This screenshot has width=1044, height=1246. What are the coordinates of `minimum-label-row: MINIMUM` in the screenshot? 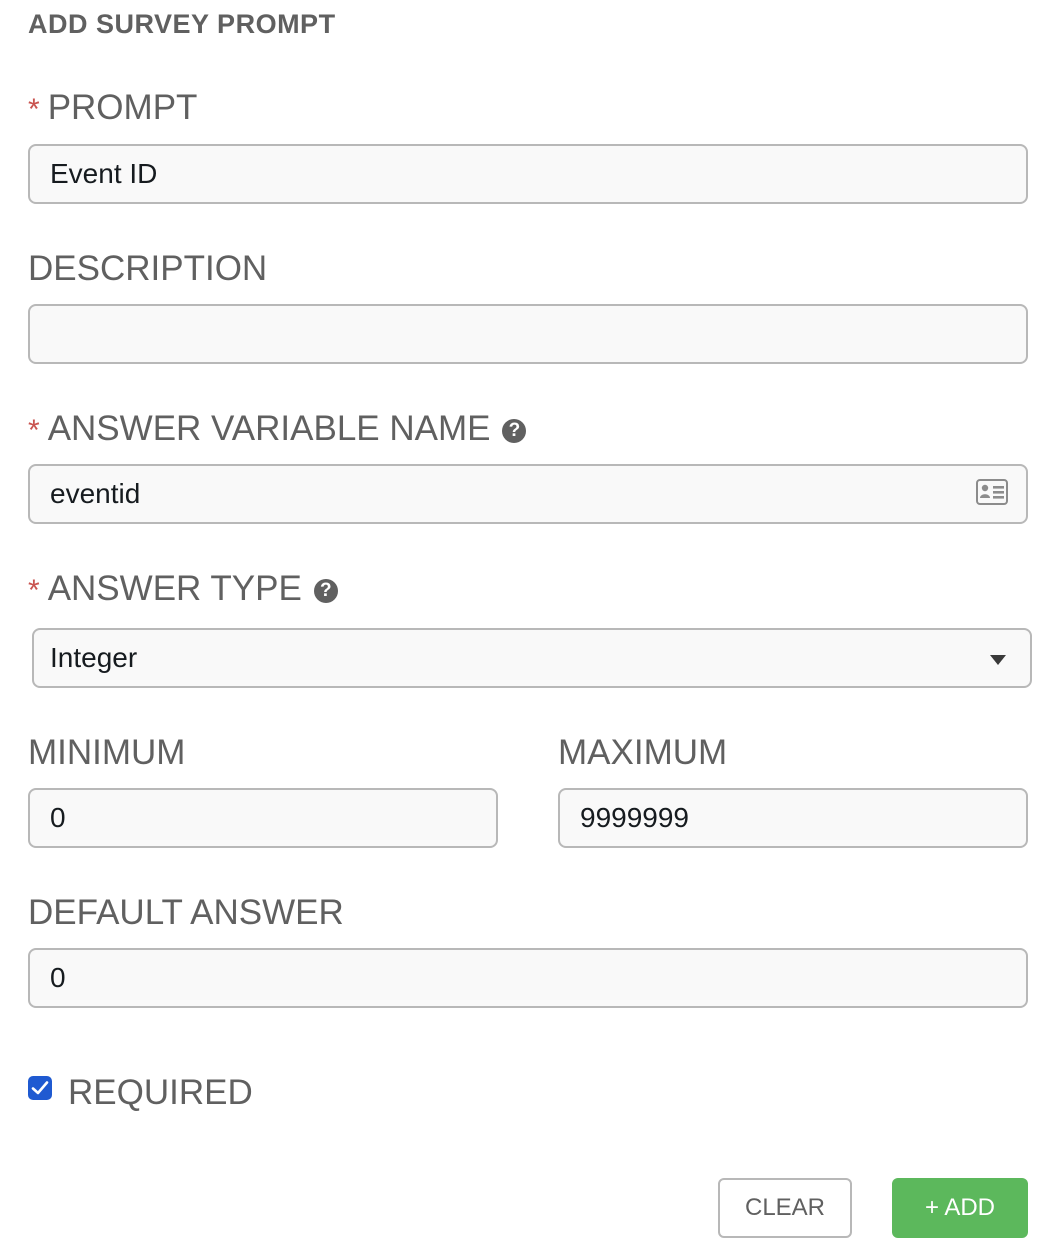 It's located at (106, 753).